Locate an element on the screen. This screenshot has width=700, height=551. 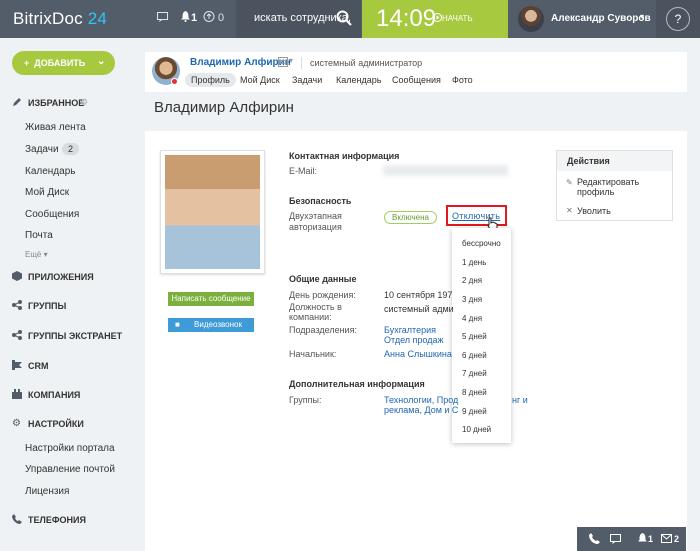
tab-drive: Мой Диск is located at coordinates (260, 80).